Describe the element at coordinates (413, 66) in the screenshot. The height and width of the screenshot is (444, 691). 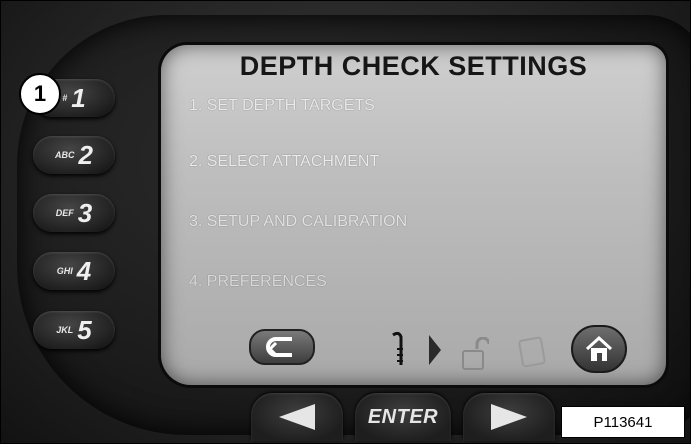
I see `page-title: DEPTH CHECK SETTINGS` at that location.